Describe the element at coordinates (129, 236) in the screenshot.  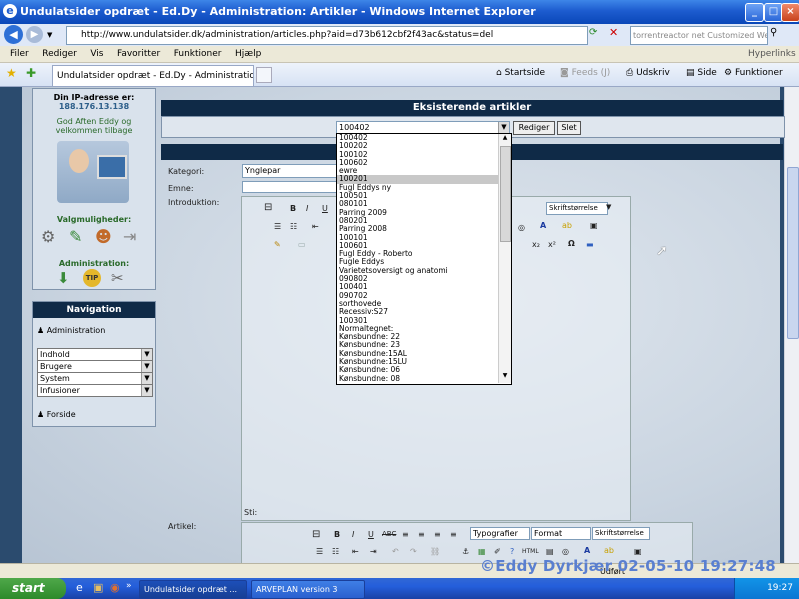
I see `logout-icon: ⇥` at that location.